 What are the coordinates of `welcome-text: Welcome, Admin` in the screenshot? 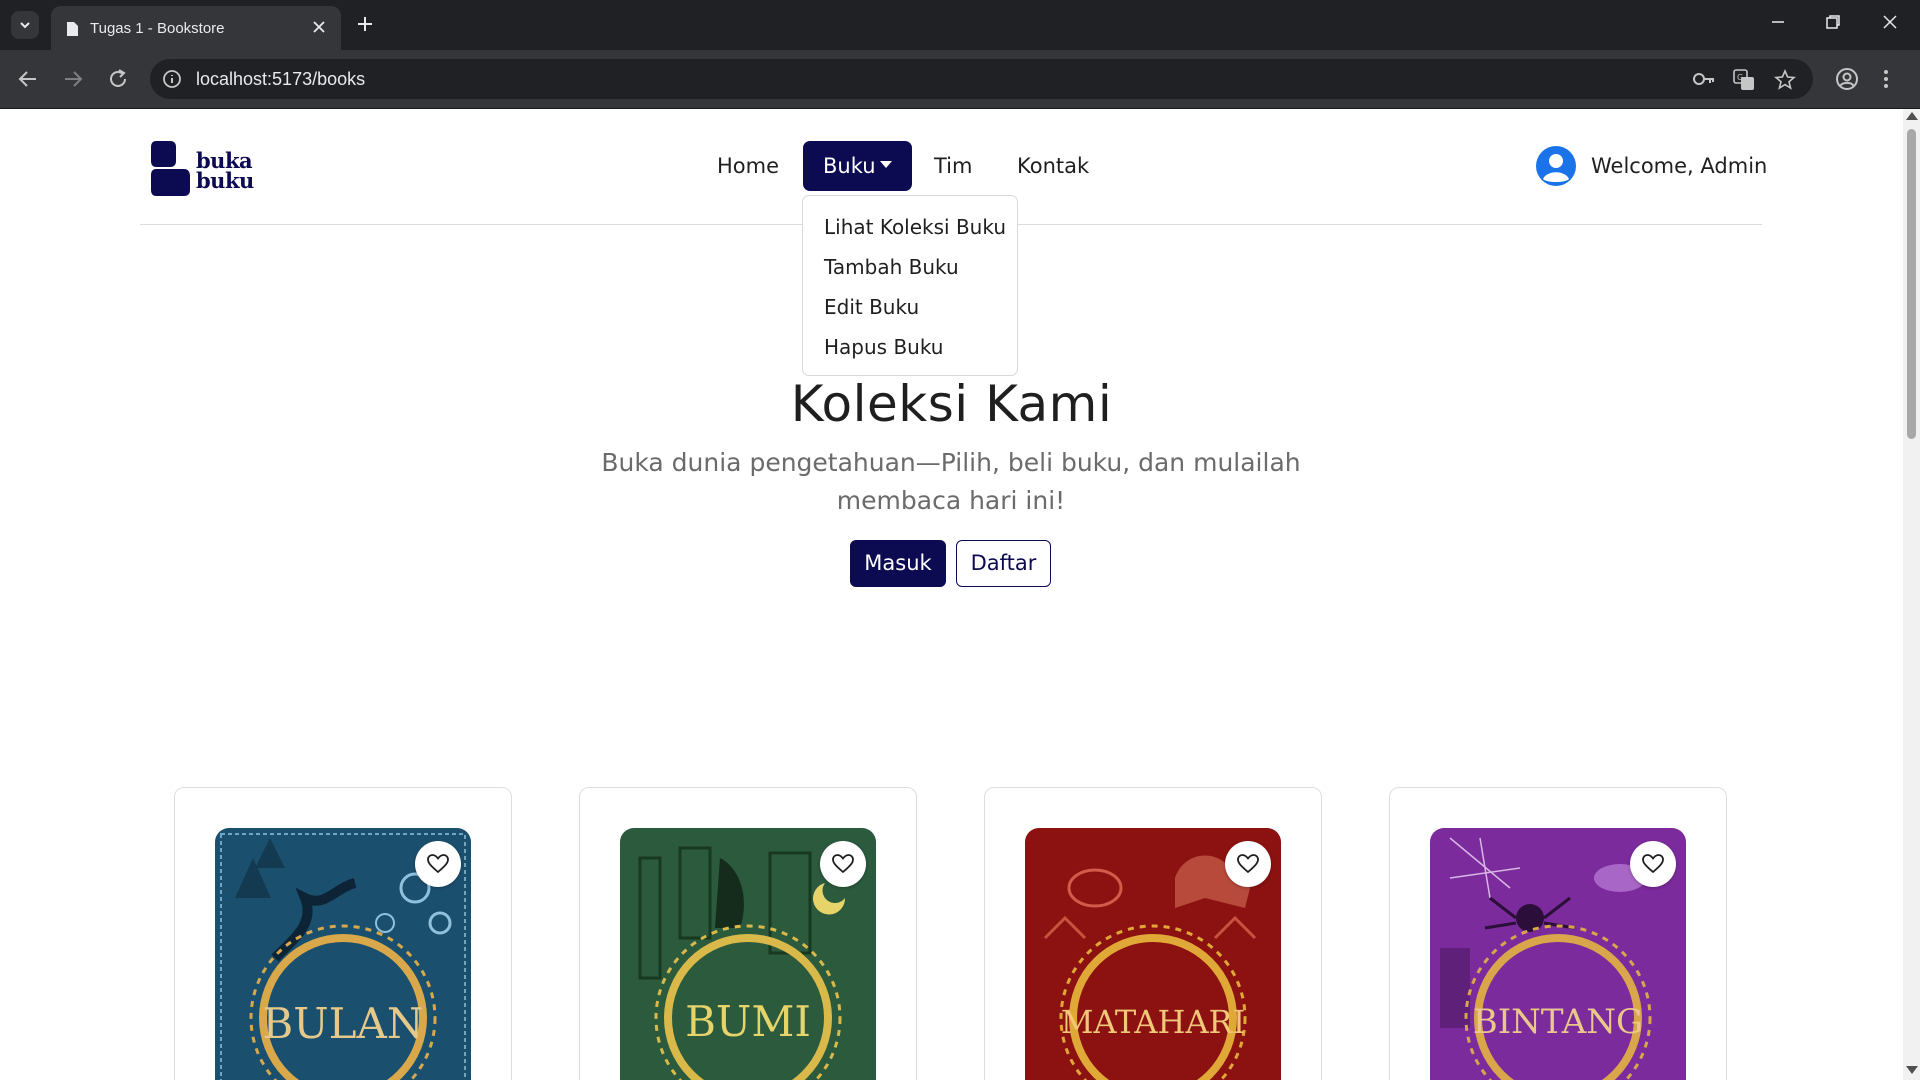 It's located at (1679, 166).